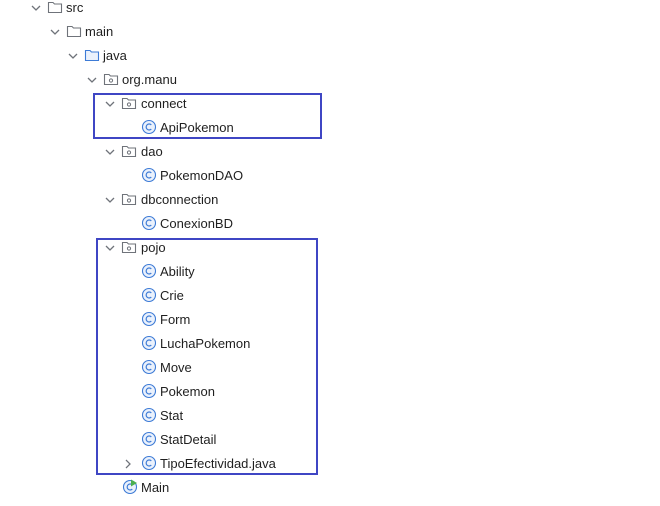 The width and height of the screenshot is (660, 506). Describe the element at coordinates (330, 152) in the screenshot. I see `tree-node-dao: dao` at that location.